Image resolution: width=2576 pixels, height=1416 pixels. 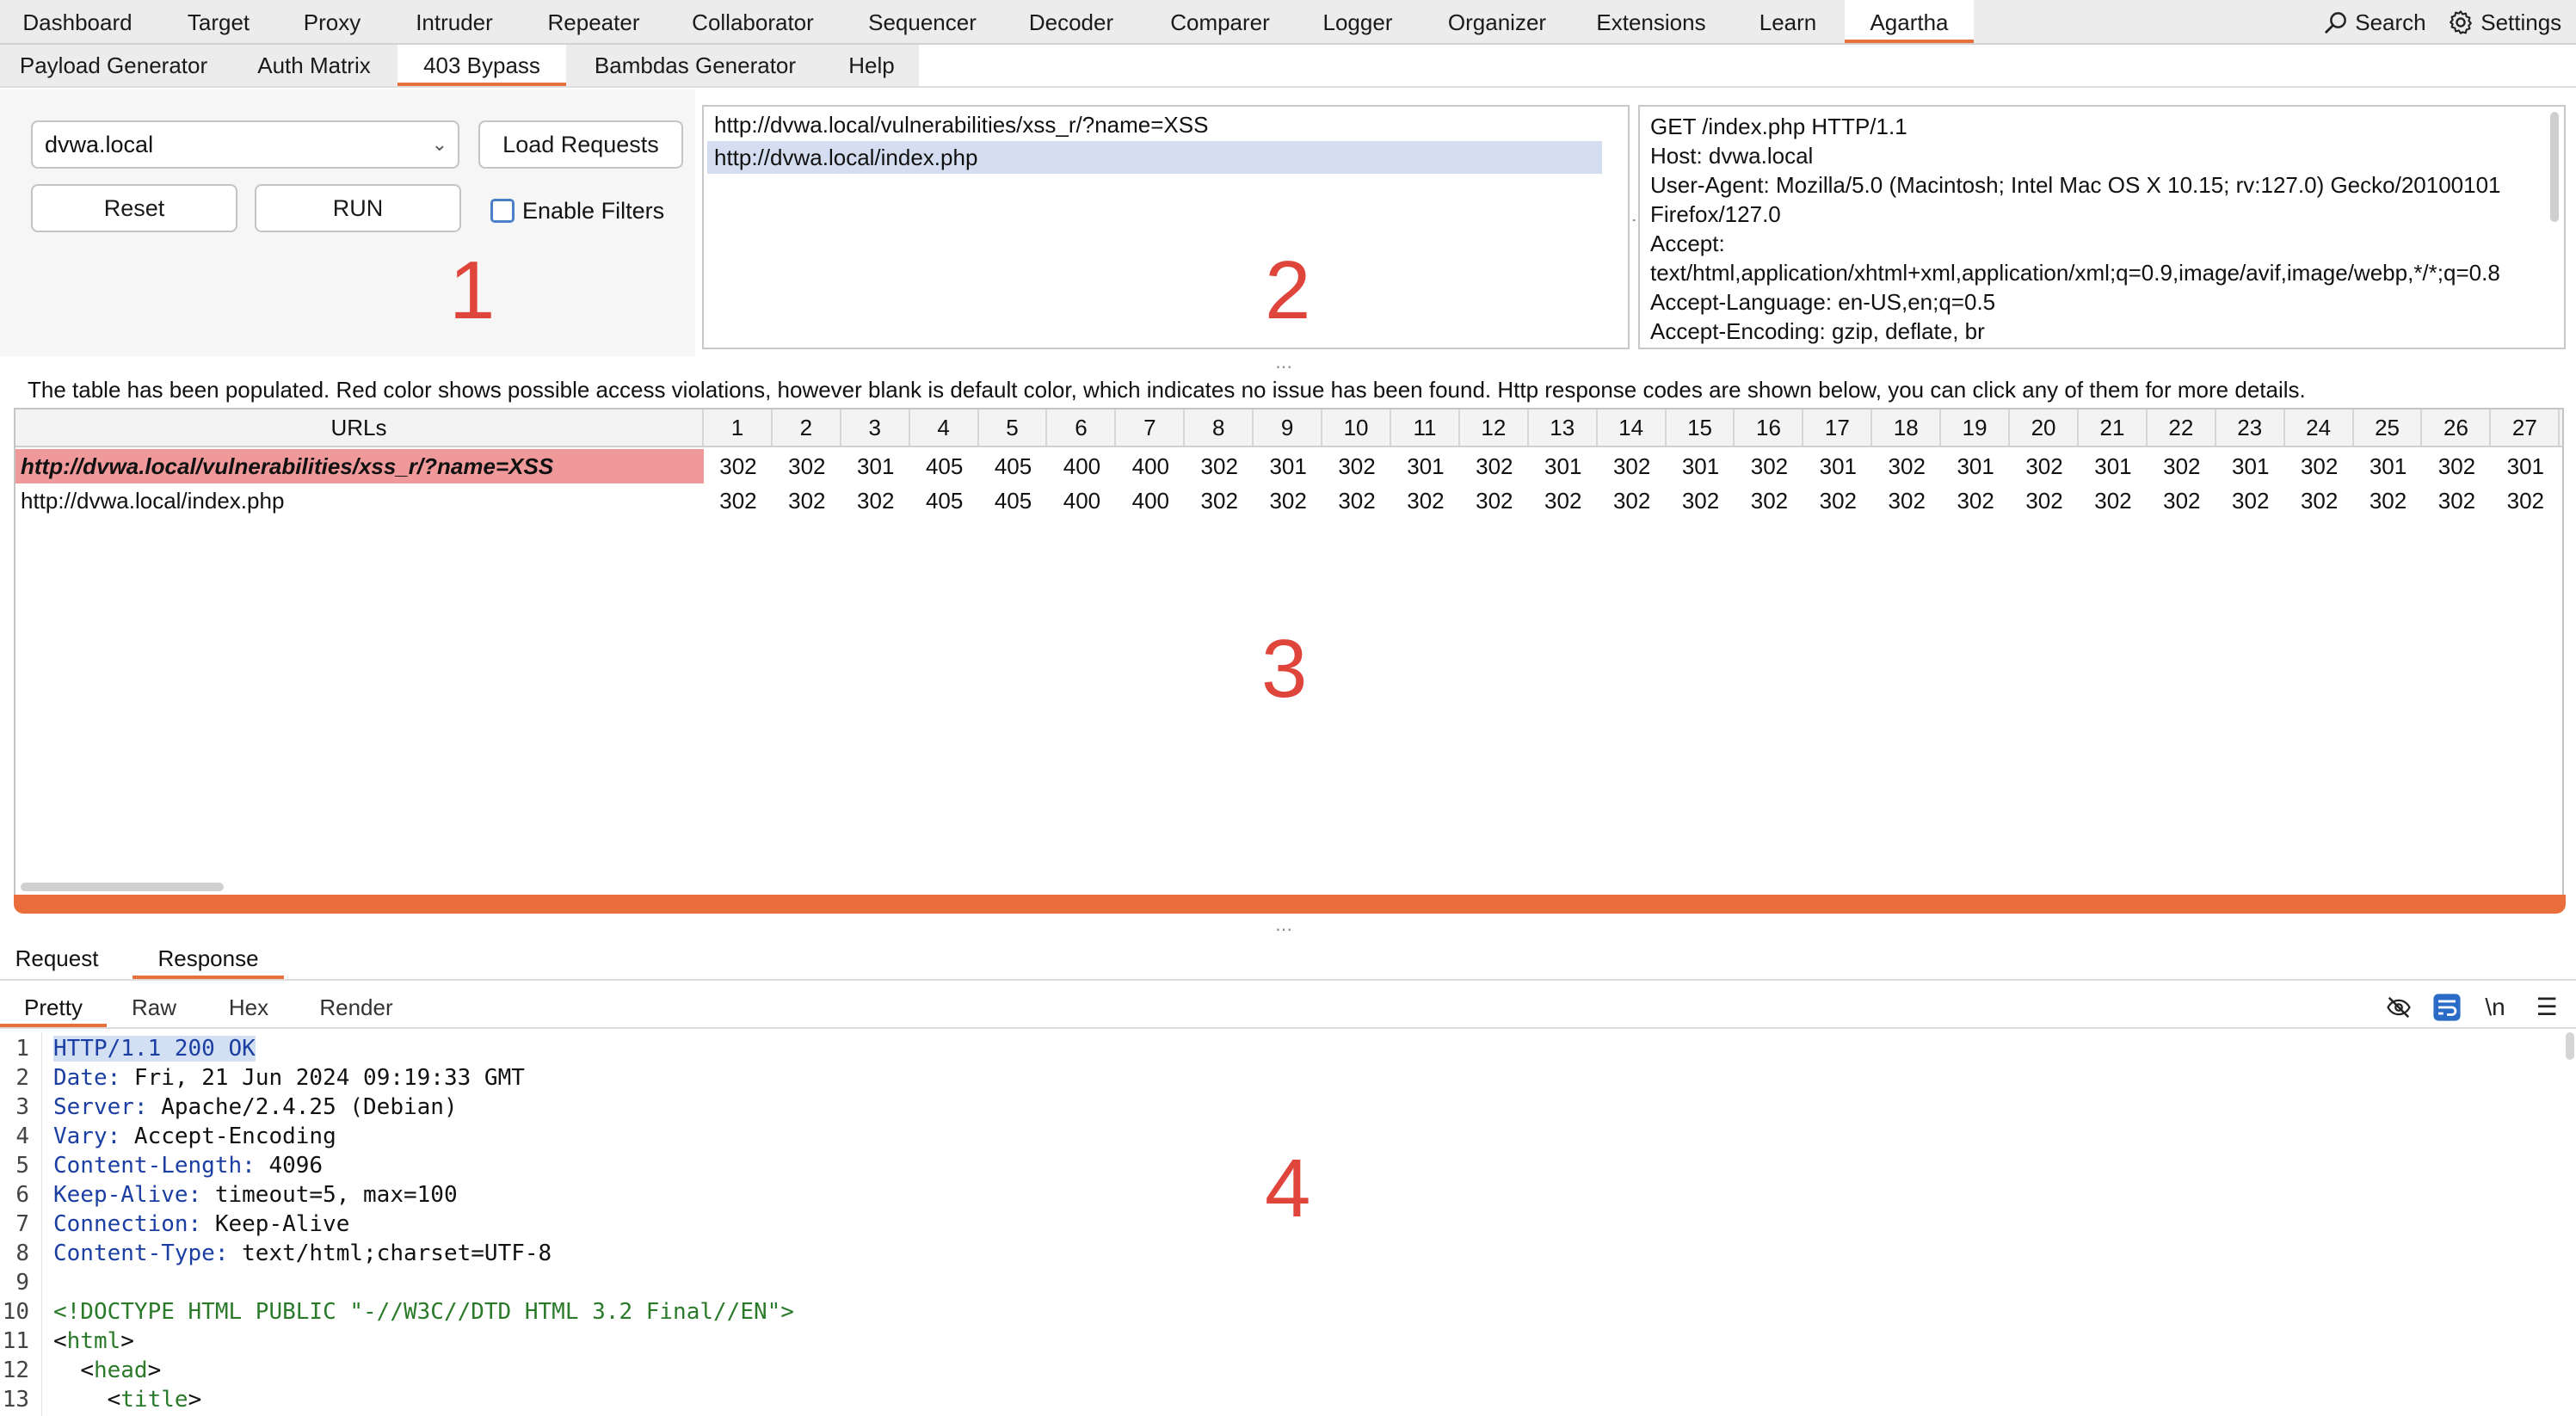 I want to click on tab-sequencer: Sequencer, so click(x=922, y=21).